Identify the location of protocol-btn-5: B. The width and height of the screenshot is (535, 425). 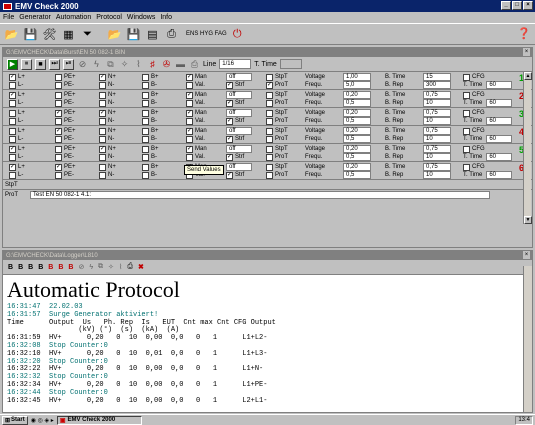
(50, 267).